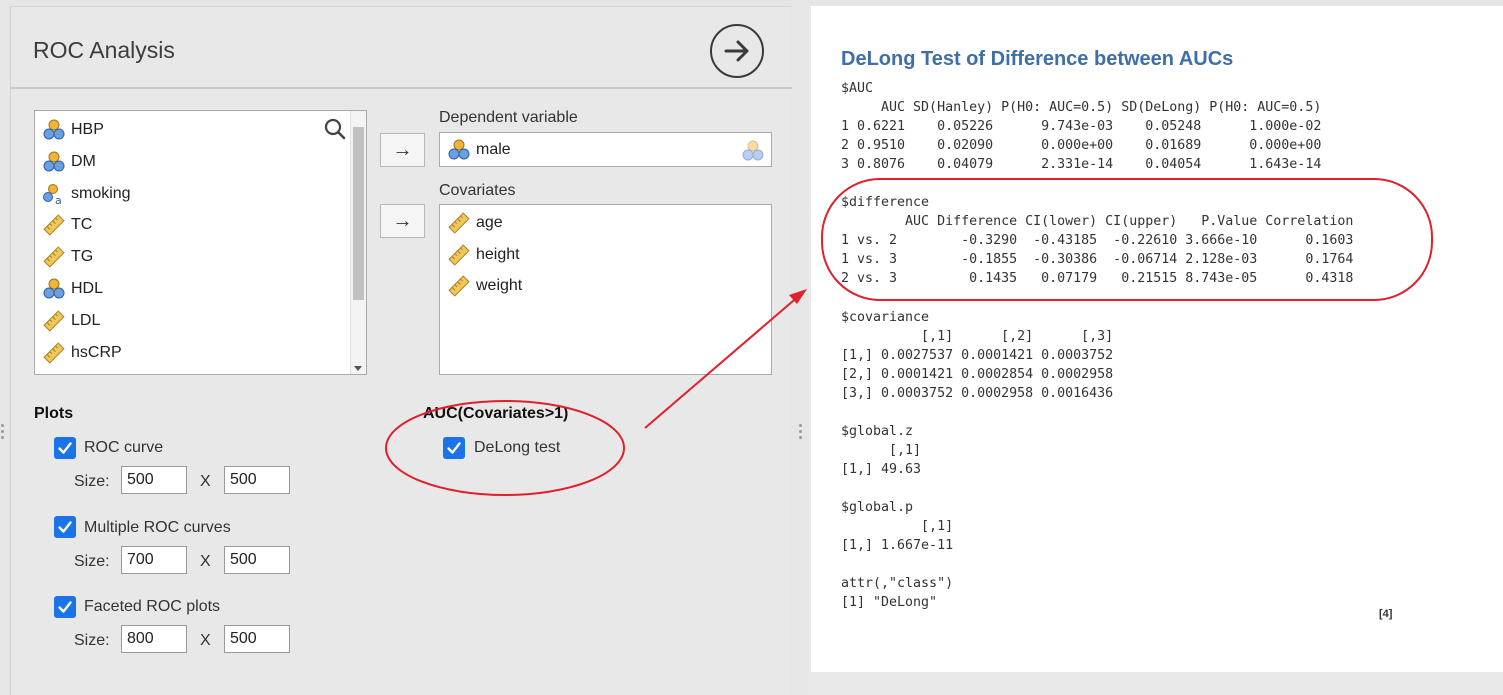 This screenshot has height=695, width=1503. I want to click on faceted-roc-plots-label: Faceted ROC plots, so click(152, 606).